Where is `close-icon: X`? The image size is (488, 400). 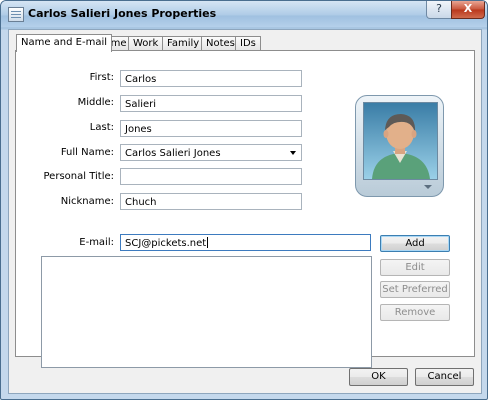
close-icon: X is located at coordinates (468, 8).